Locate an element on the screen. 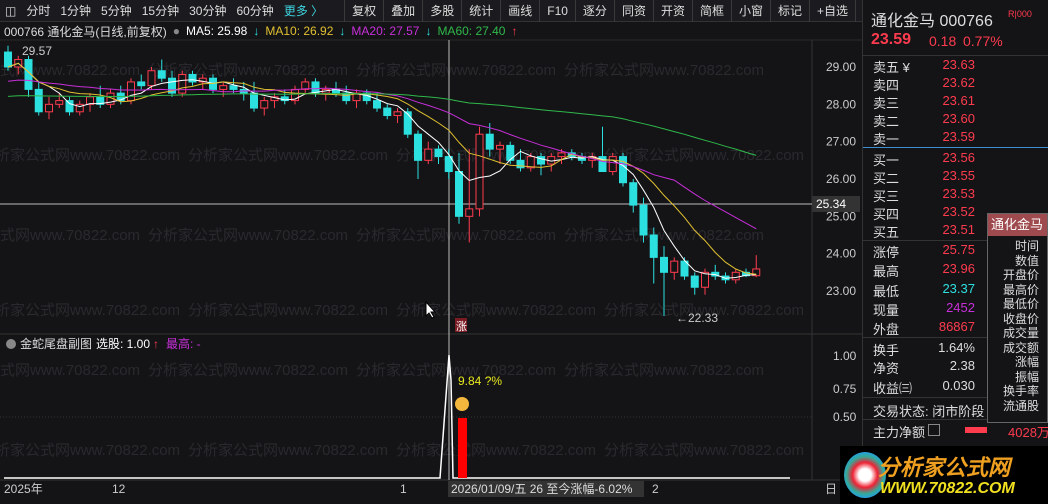 Image resolution: width=1048 pixels, height=504 pixels. stat-label: 最低 is located at coordinates (886, 291).